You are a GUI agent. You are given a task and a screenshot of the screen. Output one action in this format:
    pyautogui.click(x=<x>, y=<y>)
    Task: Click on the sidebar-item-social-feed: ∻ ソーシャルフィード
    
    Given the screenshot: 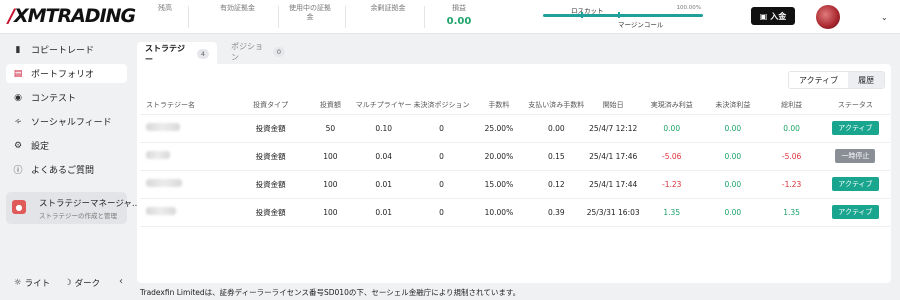 What is the action you would take?
    pyautogui.click(x=66, y=121)
    